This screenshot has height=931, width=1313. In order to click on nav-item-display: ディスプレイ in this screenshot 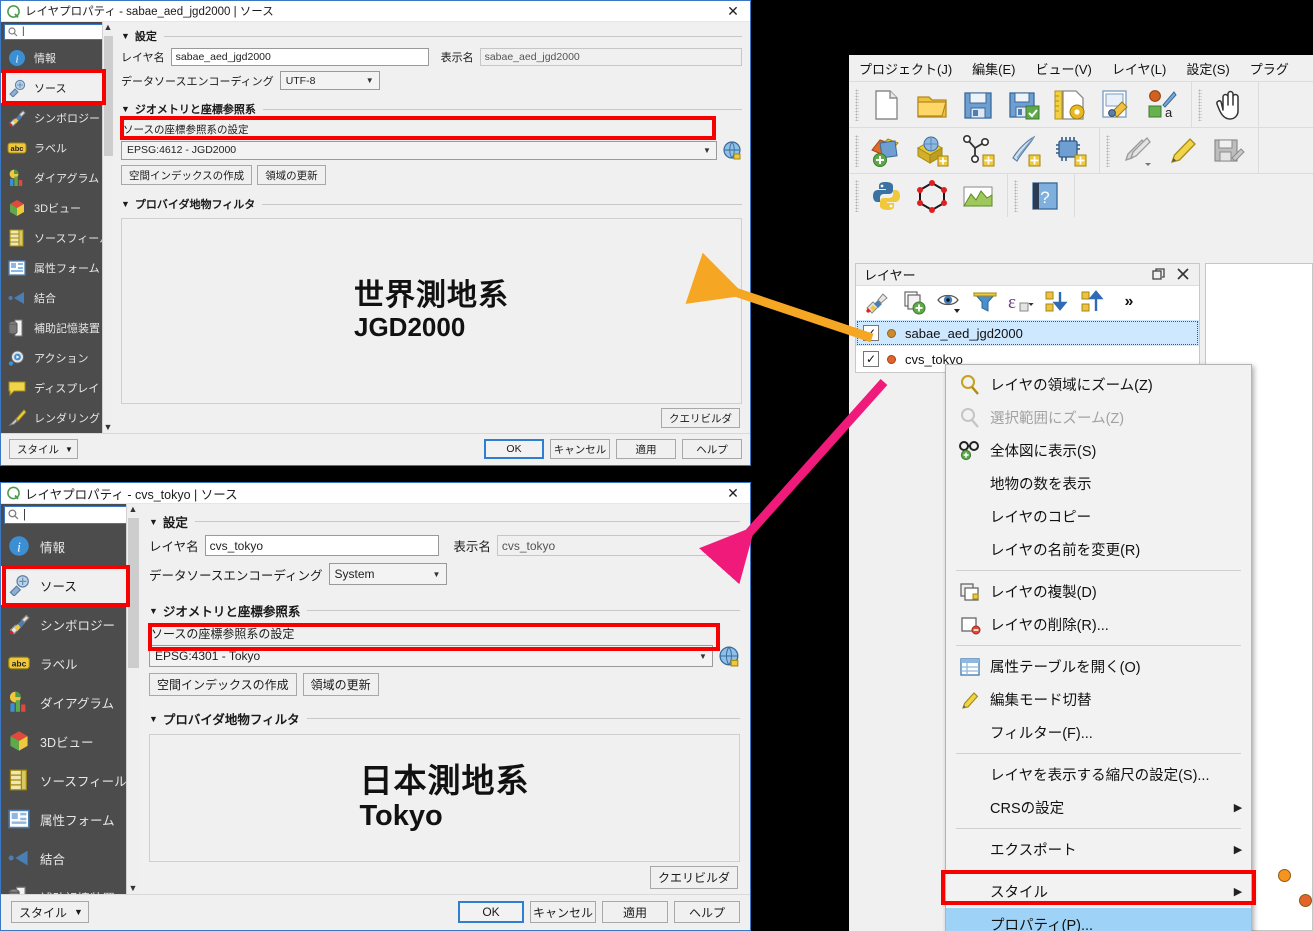, I will do `click(57, 388)`.